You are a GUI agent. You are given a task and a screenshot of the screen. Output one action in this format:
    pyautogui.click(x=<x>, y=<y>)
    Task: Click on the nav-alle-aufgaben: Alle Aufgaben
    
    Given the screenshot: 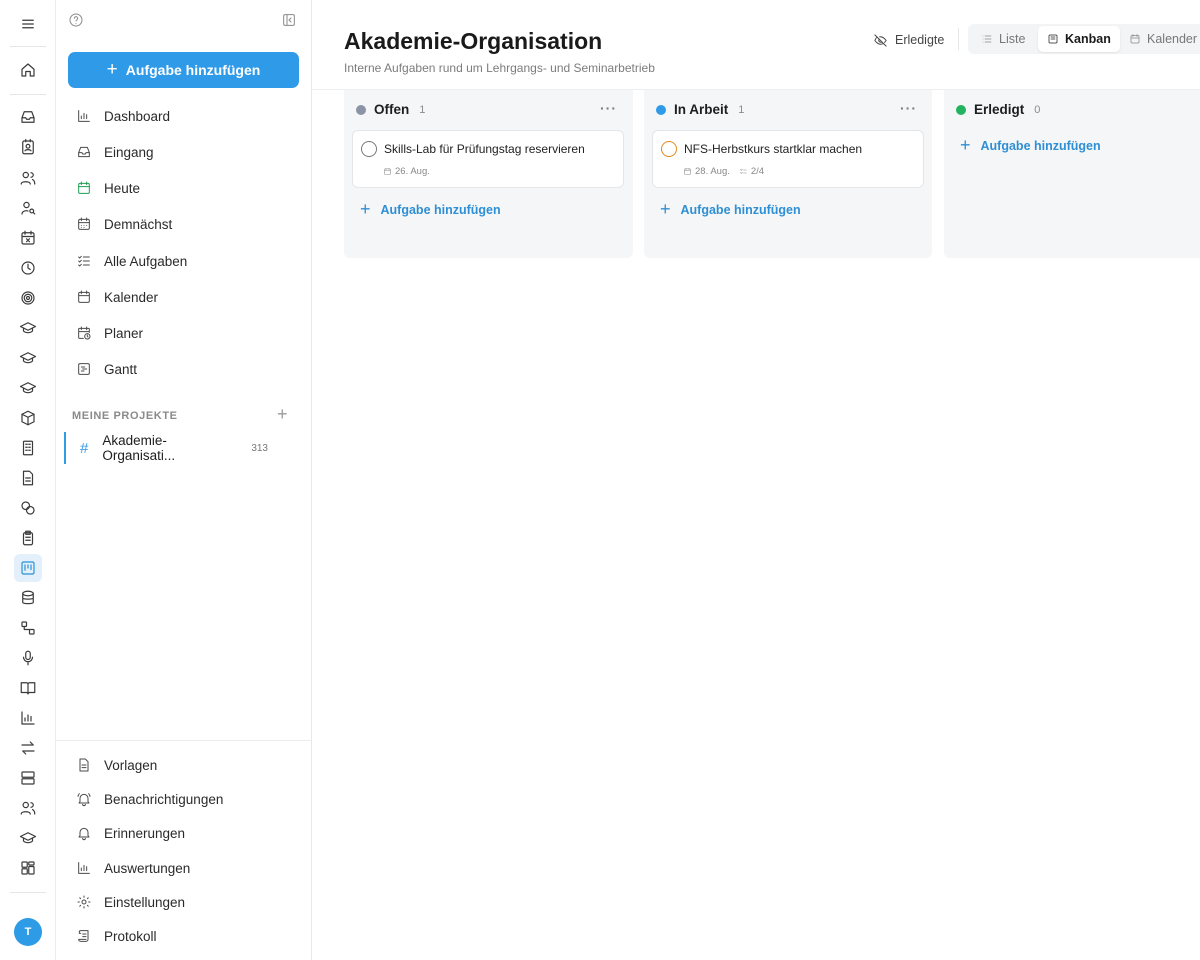 What is the action you would take?
    pyautogui.click(x=184, y=261)
    